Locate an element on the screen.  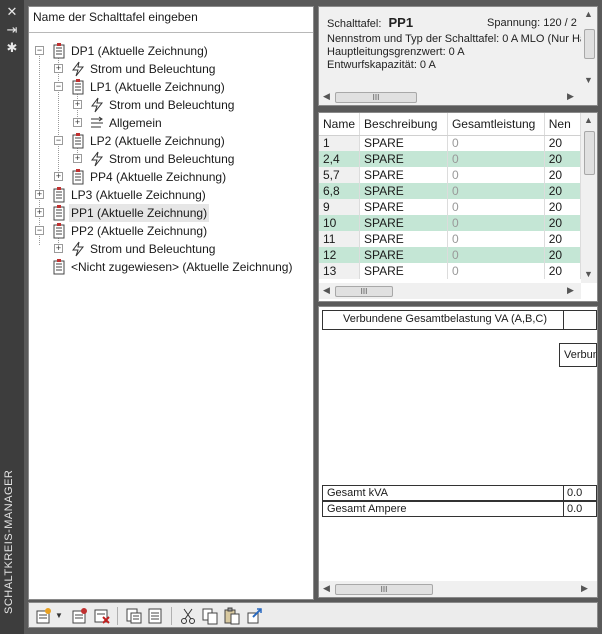
new-panel-icon is located at coordinates (44, 616).